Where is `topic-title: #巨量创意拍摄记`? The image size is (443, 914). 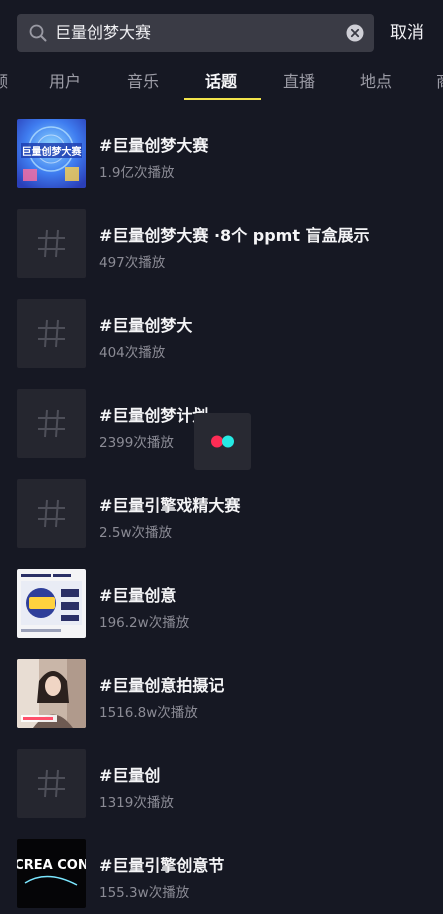 topic-title: #巨量创意拍摄记 is located at coordinates (162, 685).